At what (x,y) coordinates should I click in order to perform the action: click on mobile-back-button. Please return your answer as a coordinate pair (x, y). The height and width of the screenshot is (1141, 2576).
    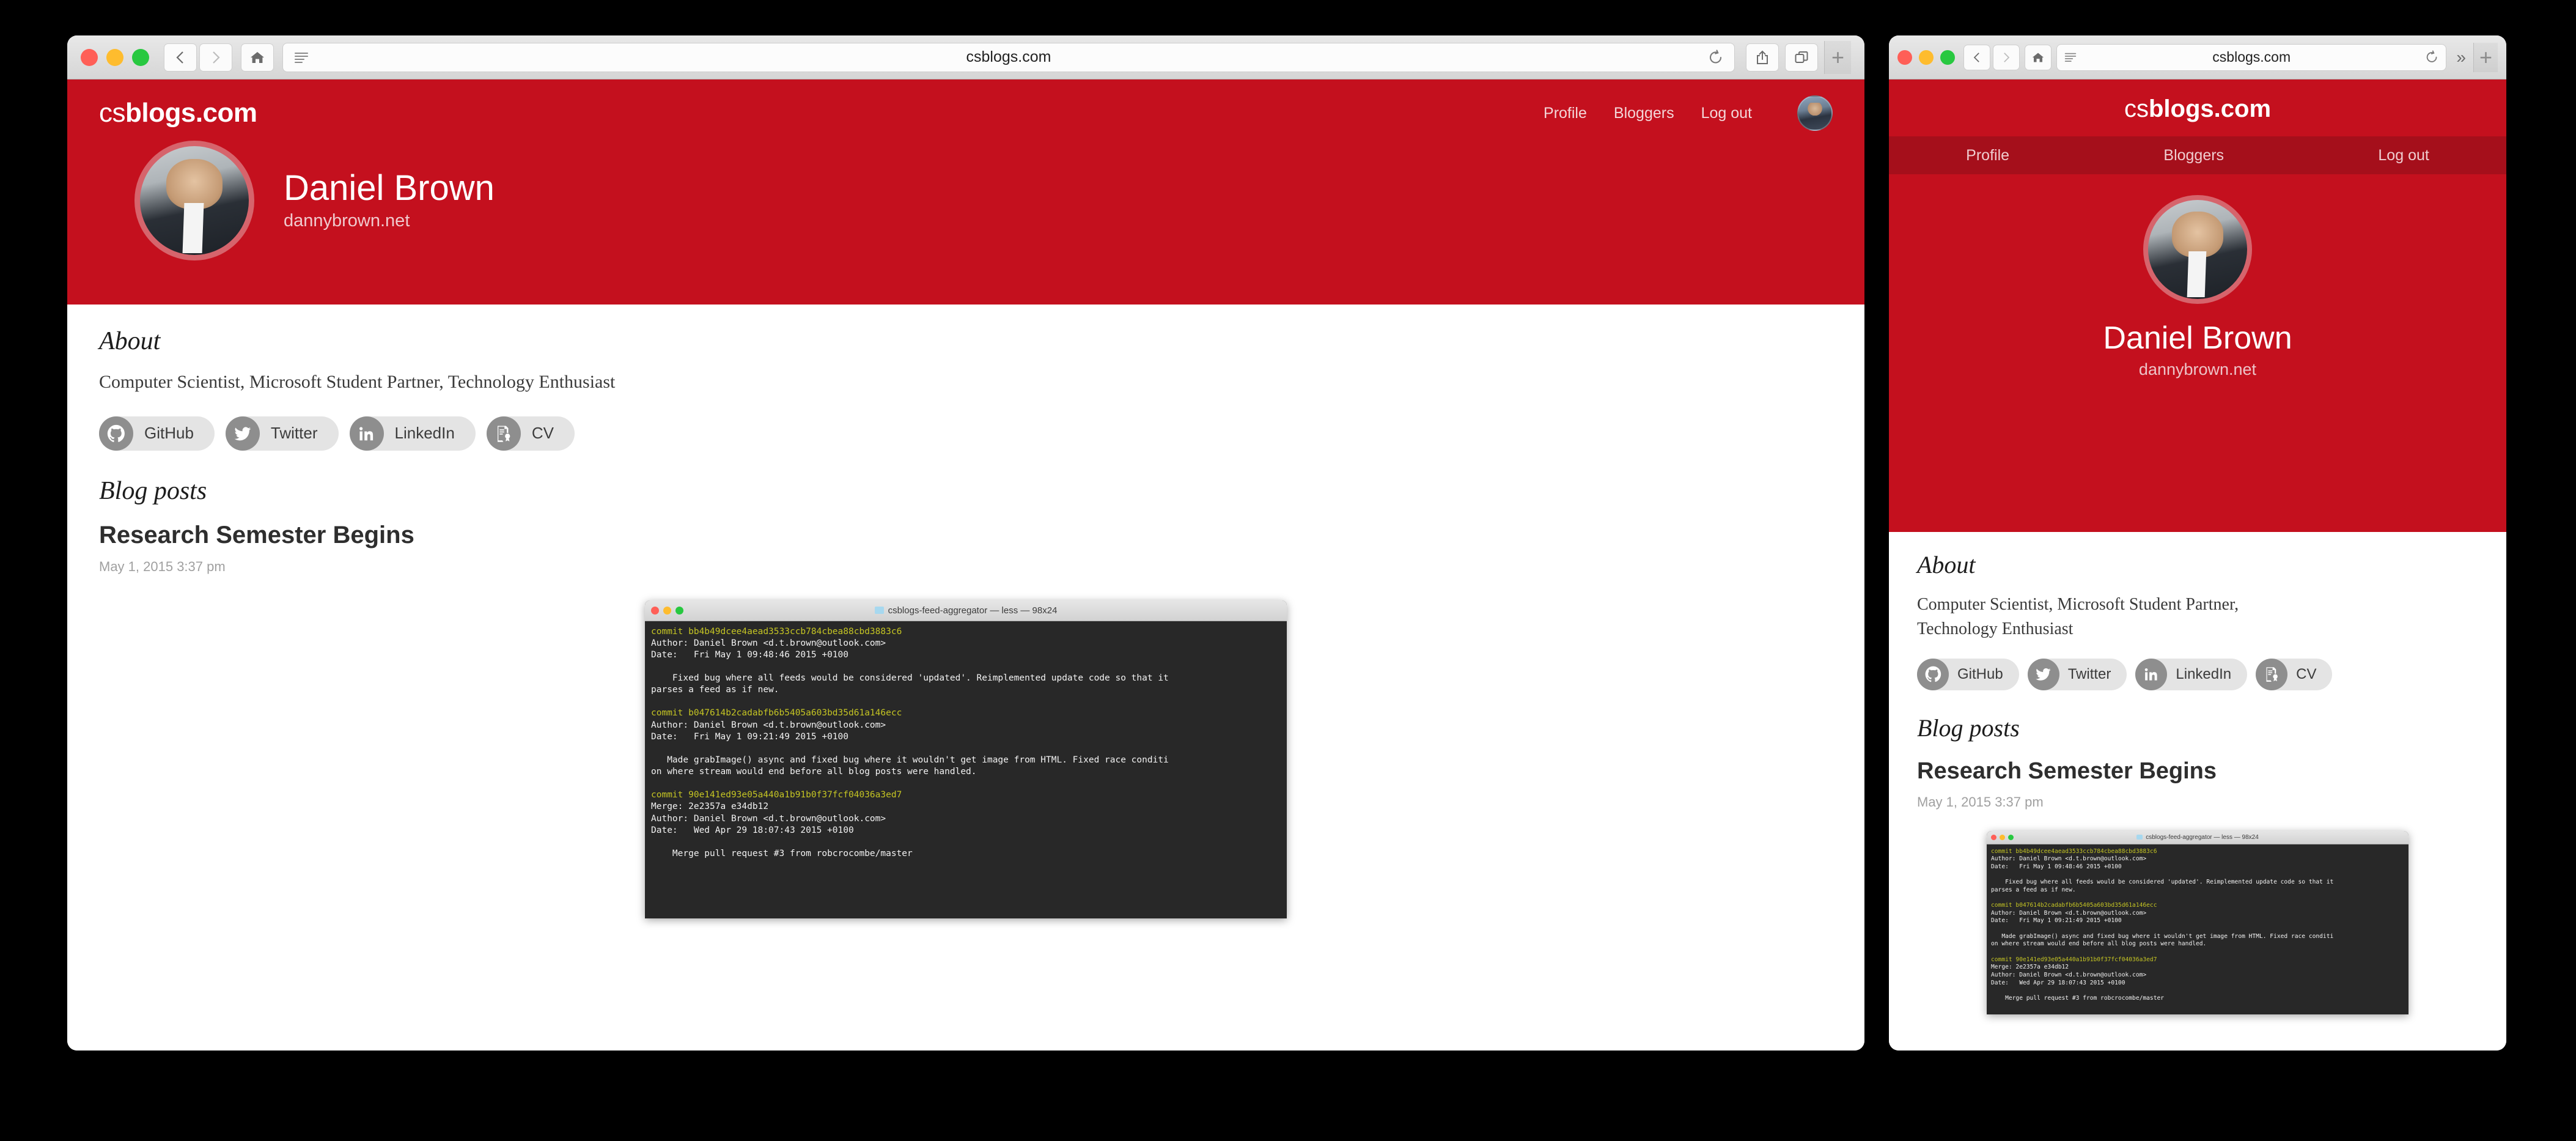
    Looking at the image, I should click on (1976, 57).